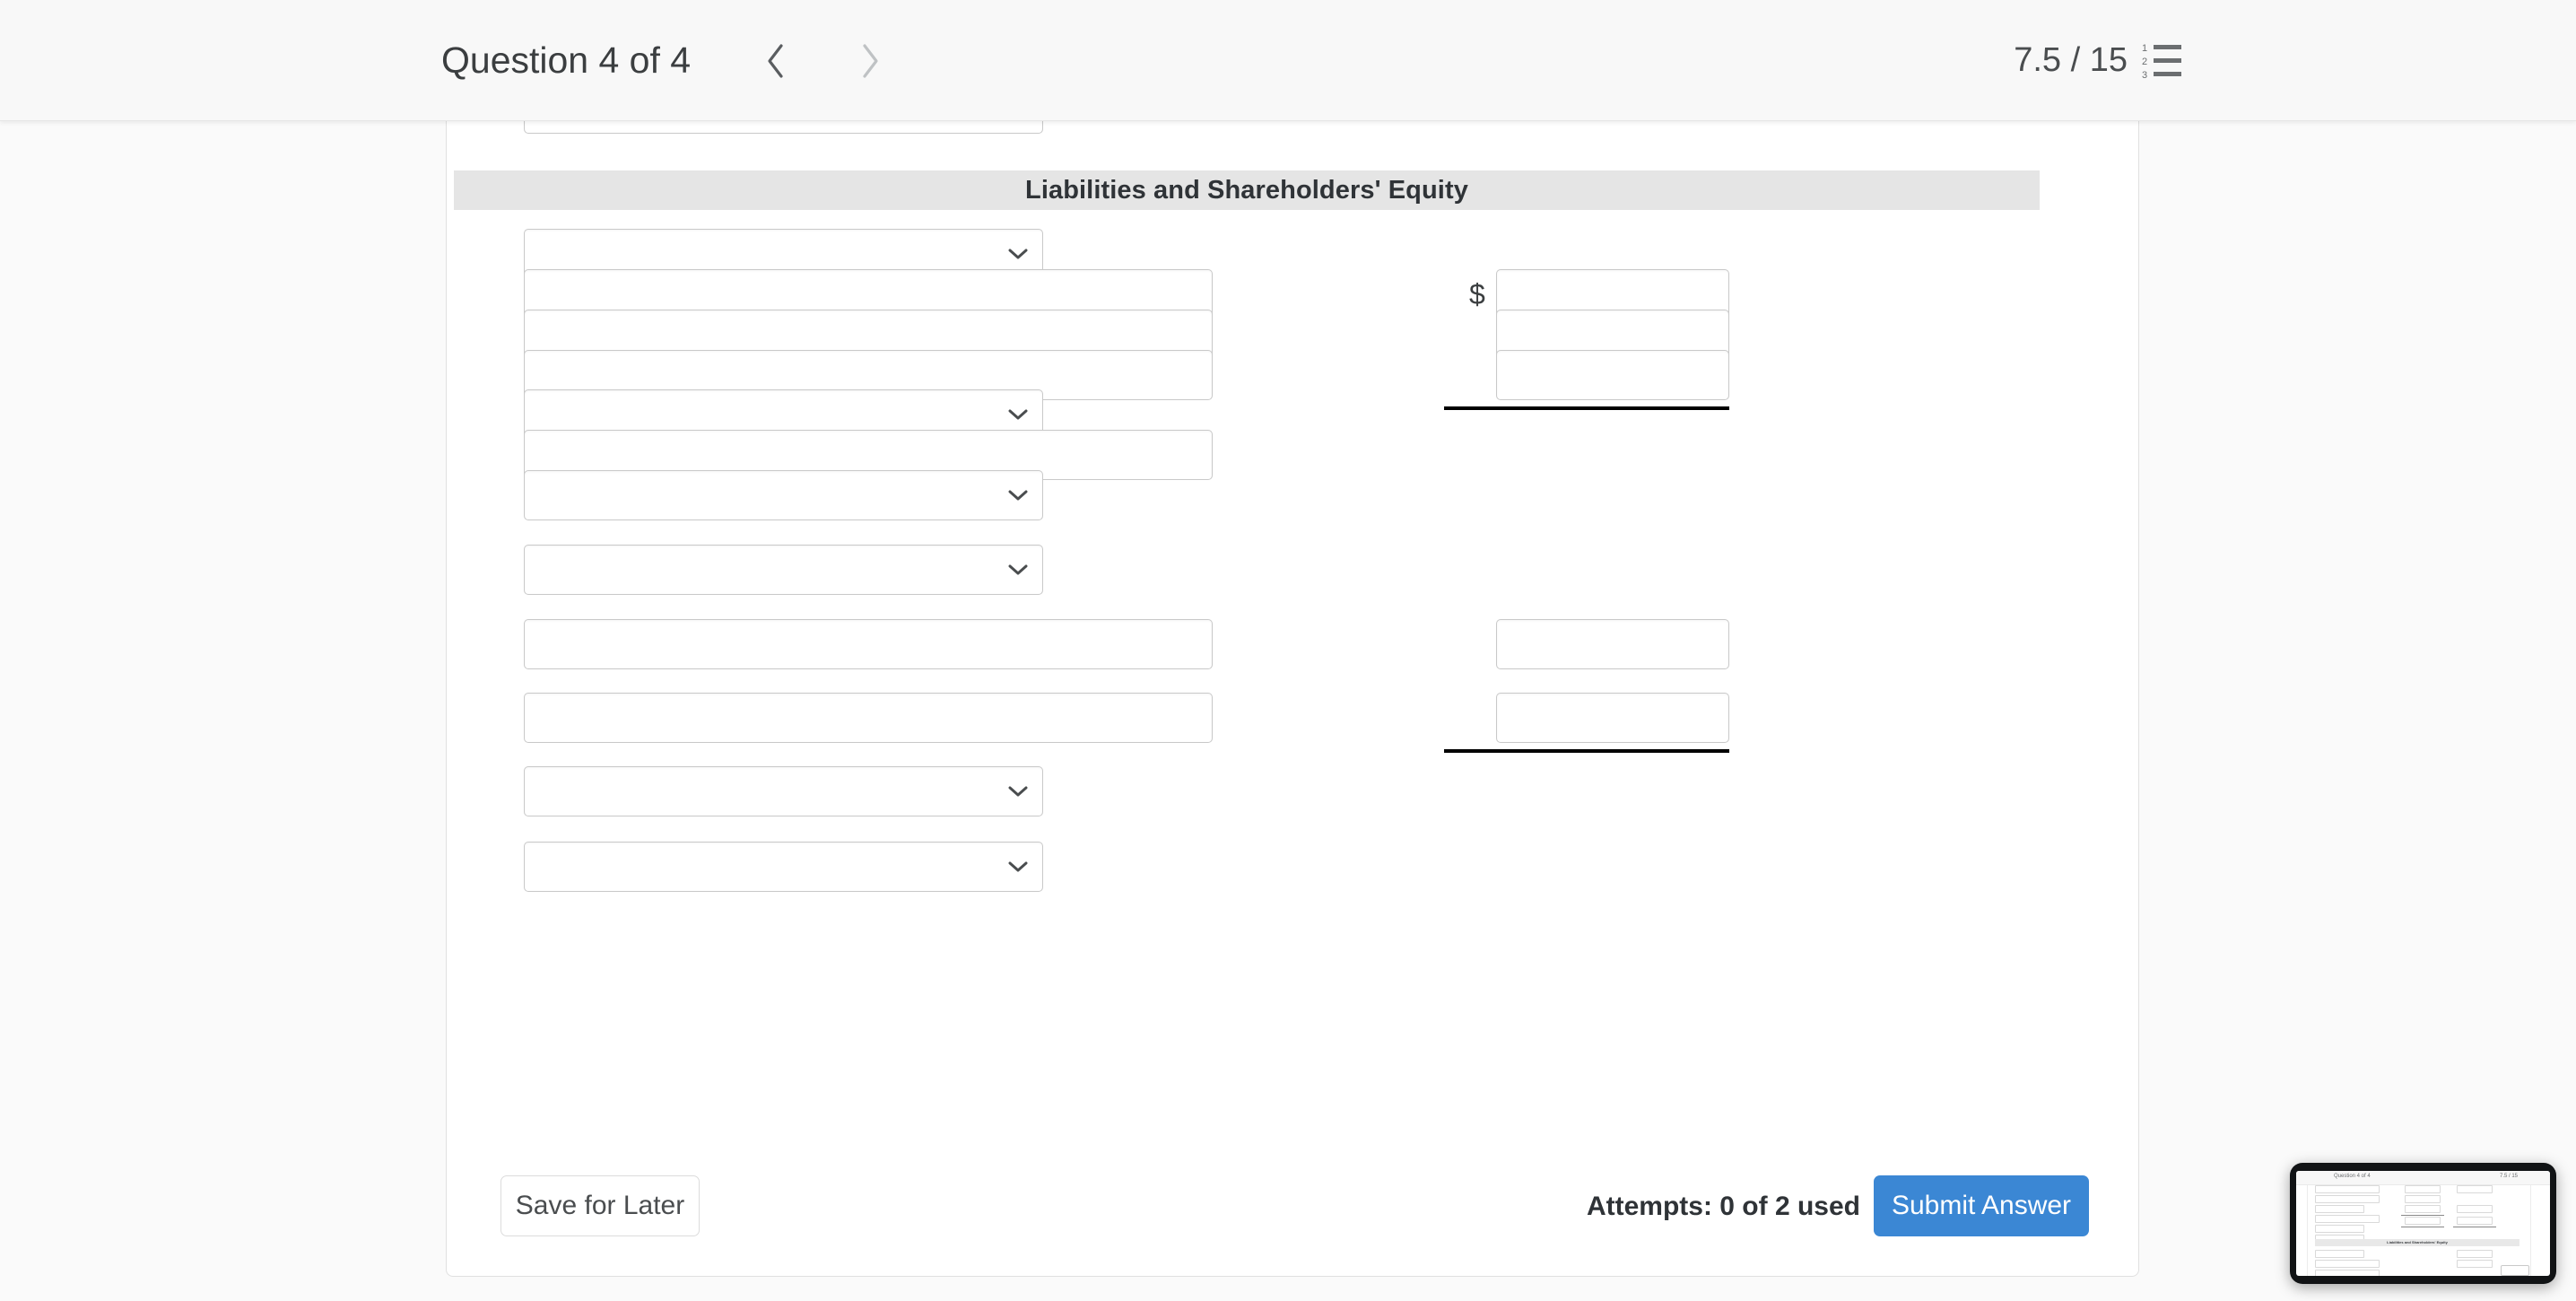  What do you see at coordinates (566, 60) in the screenshot?
I see `page-title: Question 4 of 4` at bounding box center [566, 60].